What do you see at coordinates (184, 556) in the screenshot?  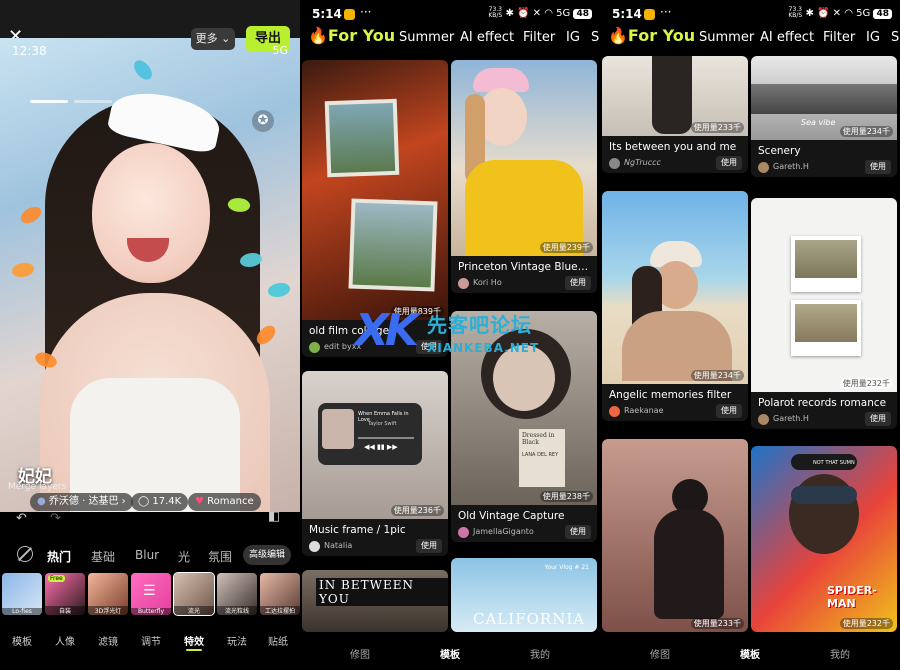 I see `category-light: 光` at bounding box center [184, 556].